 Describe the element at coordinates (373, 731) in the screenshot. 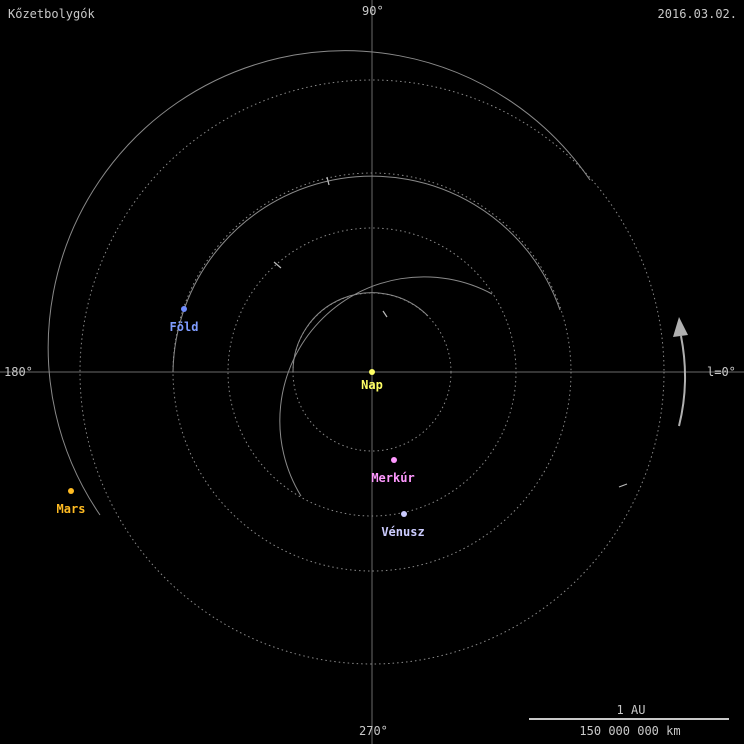

I see `angle-label-270: 270°` at that location.